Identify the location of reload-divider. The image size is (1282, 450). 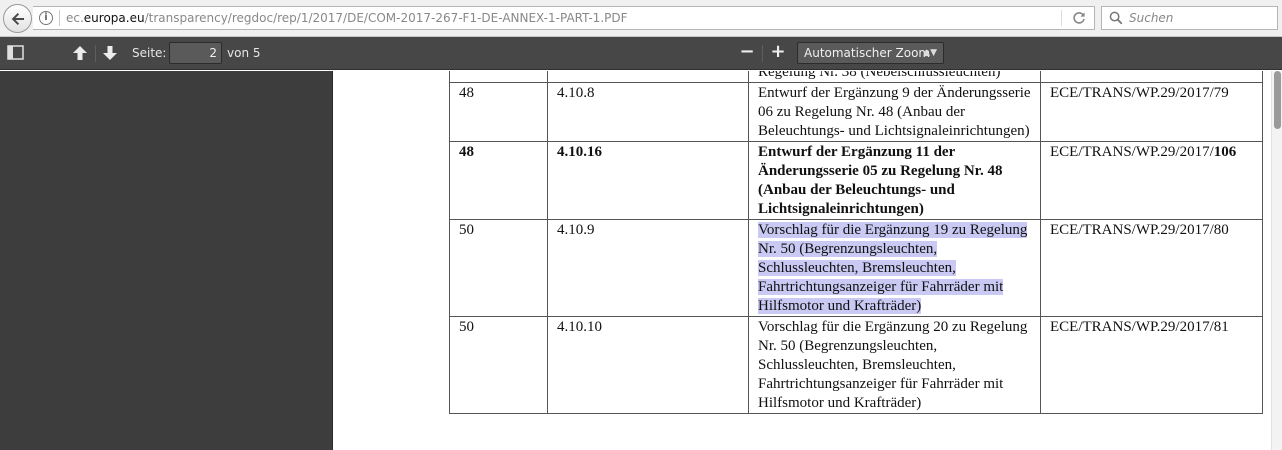
(1061, 18).